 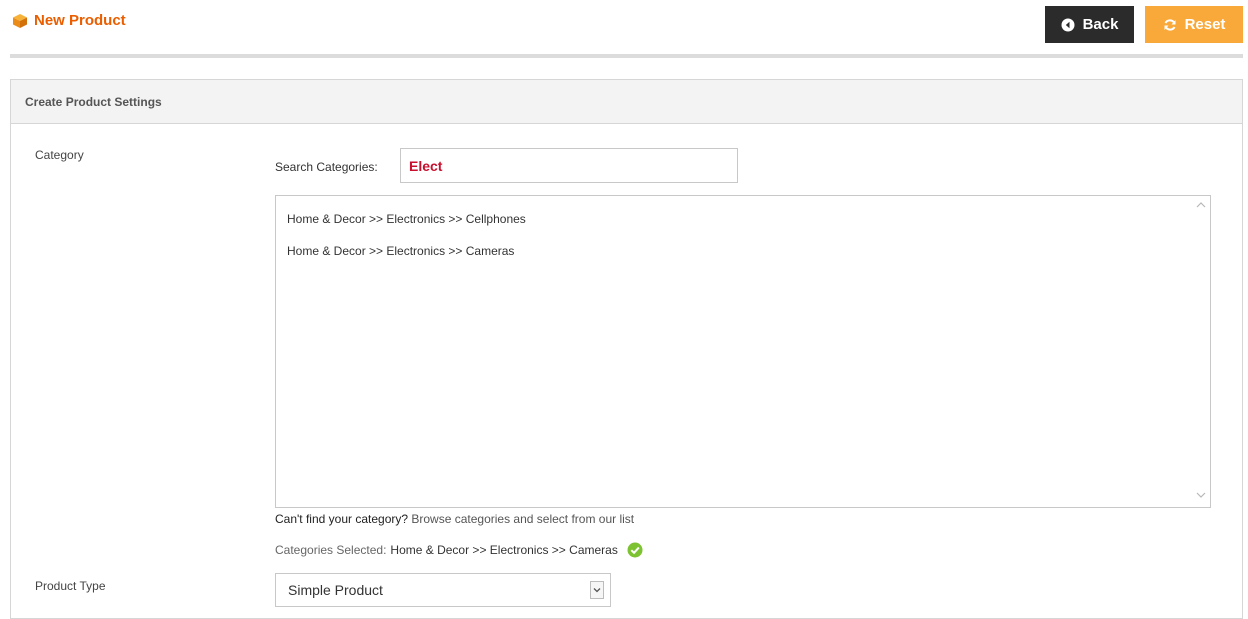 What do you see at coordinates (400, 251) in the screenshot?
I see `list-item: Home & Decor >> Electronics >> Cameras` at bounding box center [400, 251].